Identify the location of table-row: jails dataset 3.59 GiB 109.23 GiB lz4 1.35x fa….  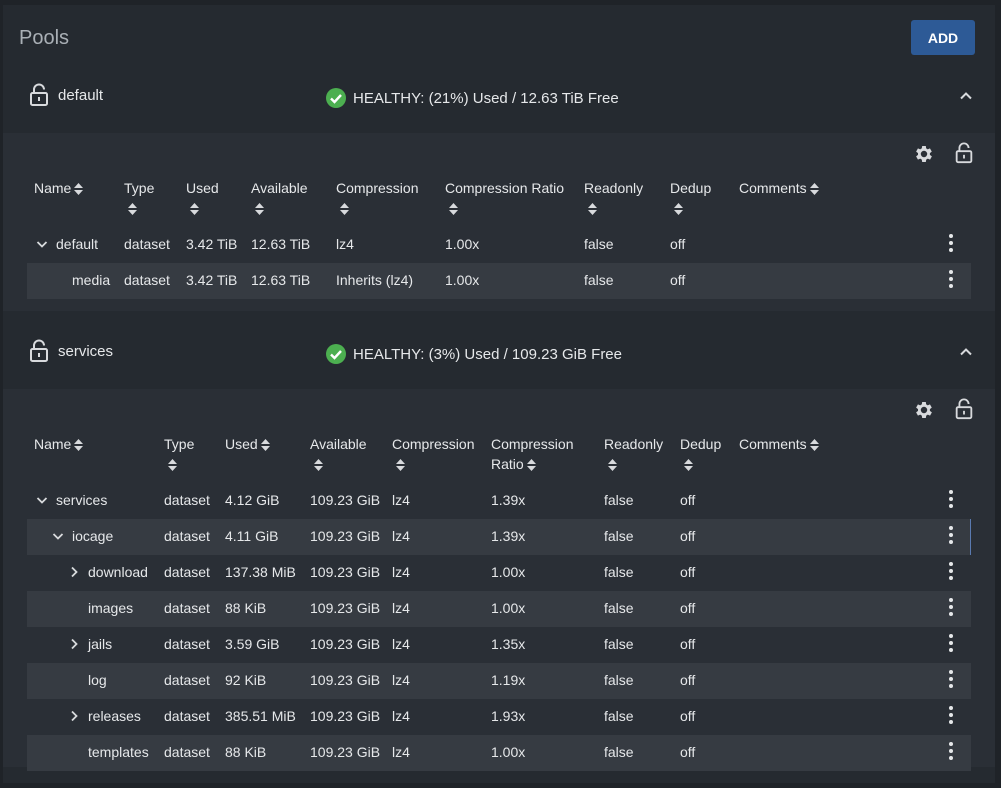
(499, 645).